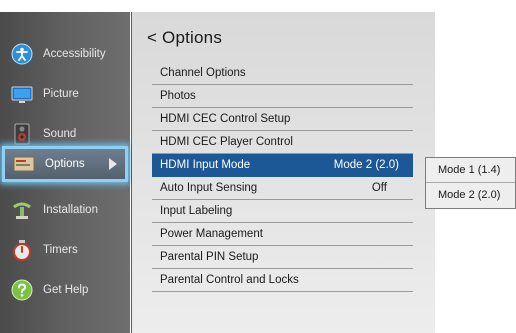 This screenshot has width=516, height=333. I want to click on menu-item-parental-pin-setup: Parental PIN Setup, so click(282, 257).